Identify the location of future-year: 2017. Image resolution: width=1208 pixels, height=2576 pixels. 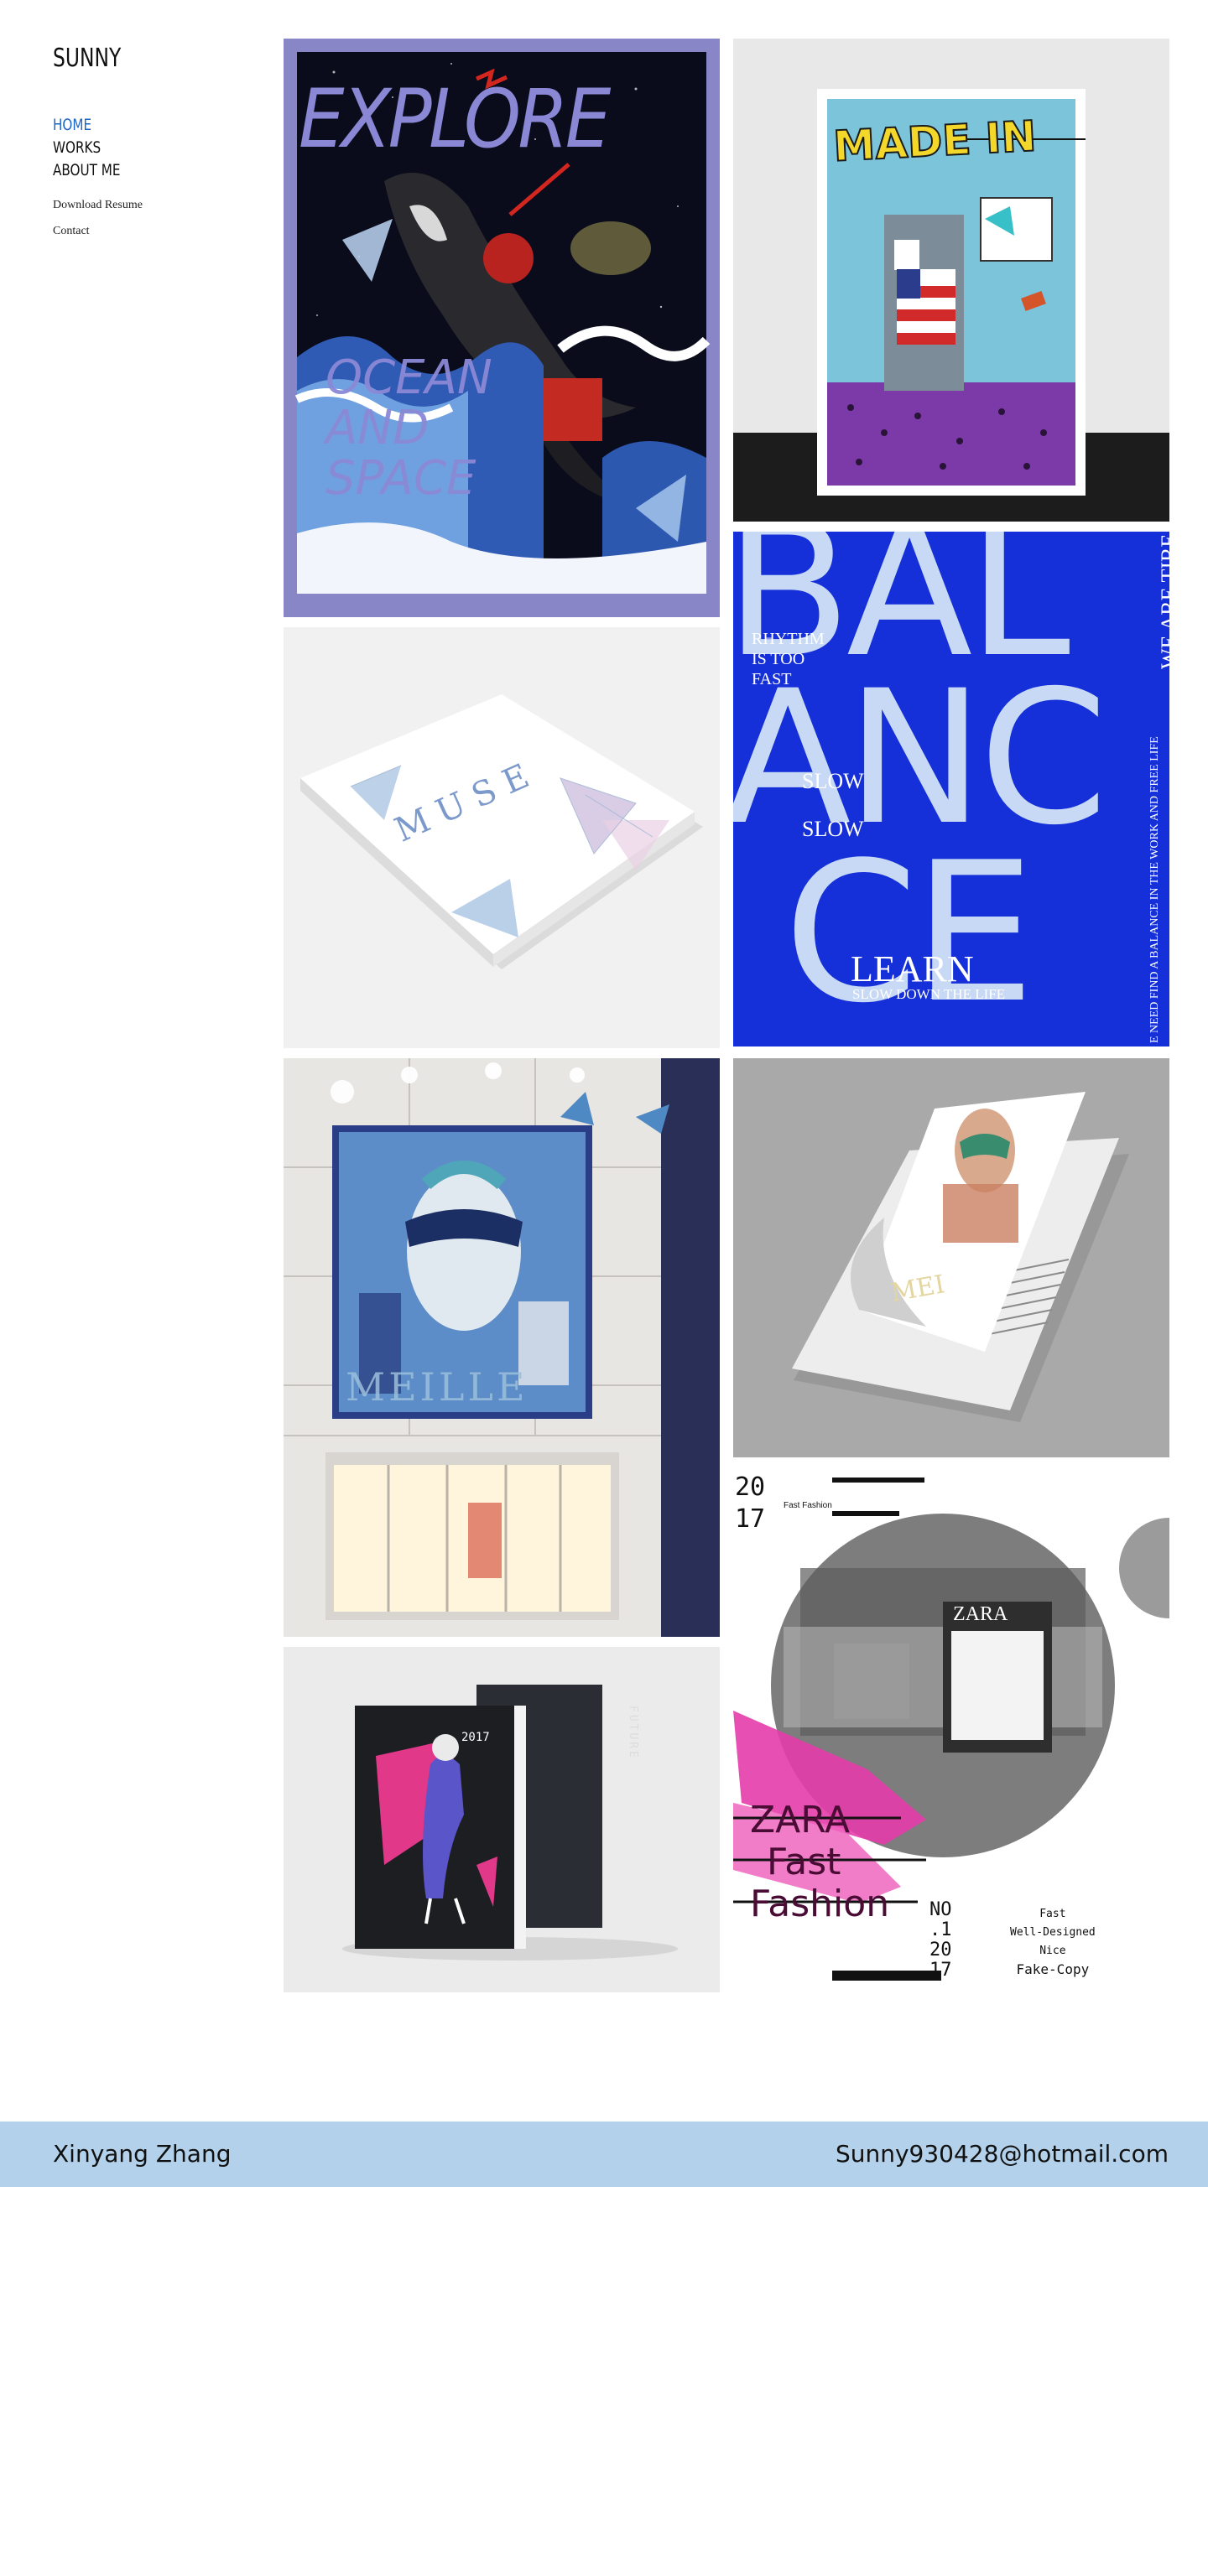
(476, 1737).